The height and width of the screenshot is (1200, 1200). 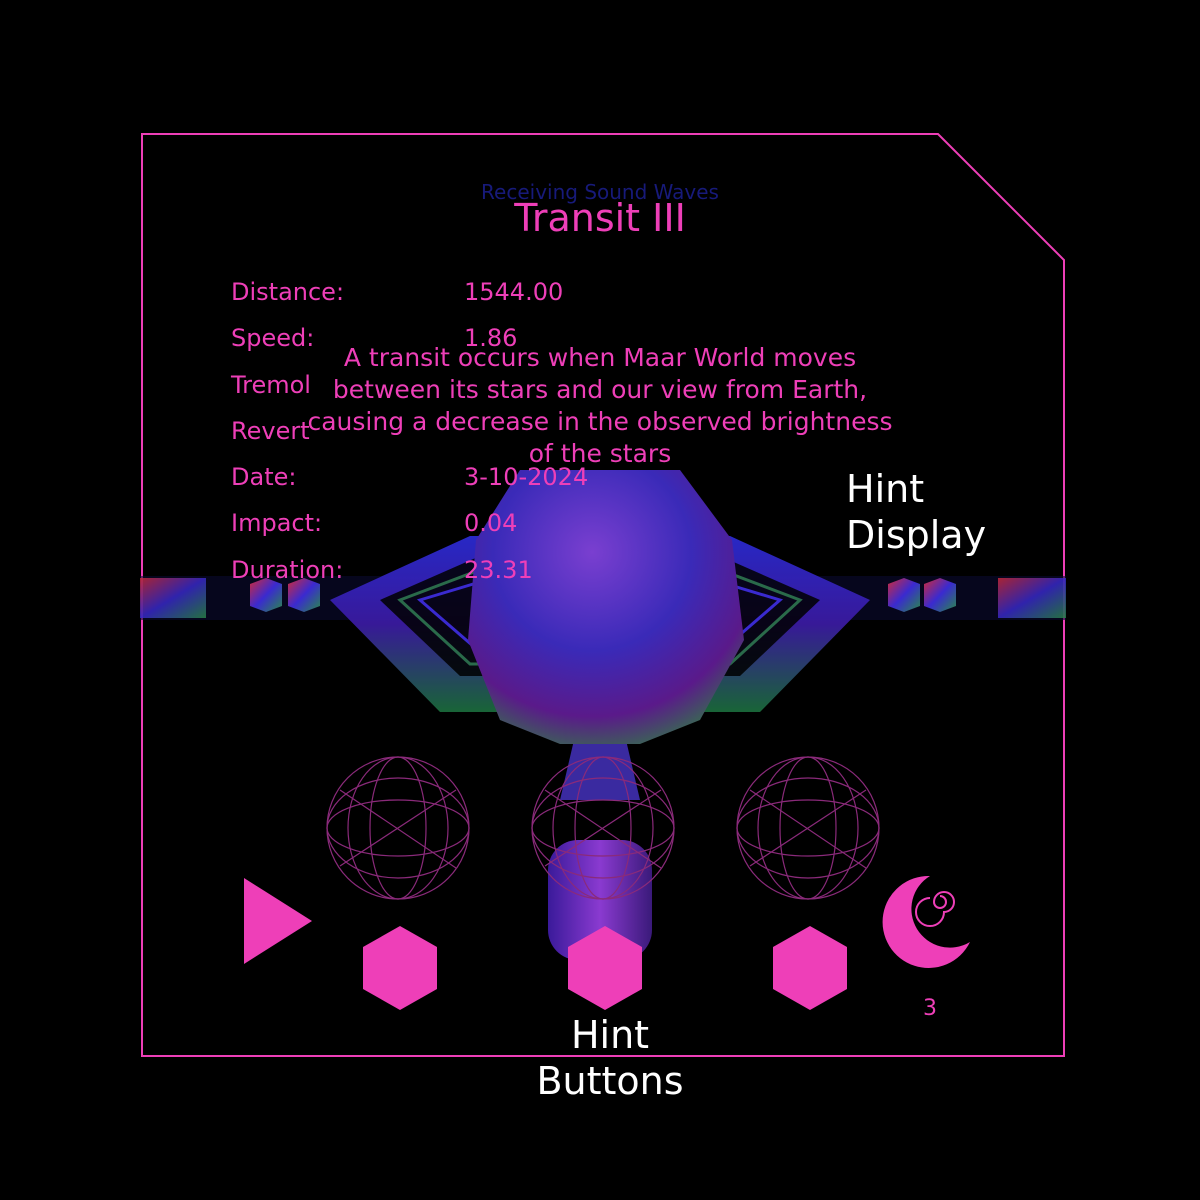 I want to click on stat-label-impact: Impact:, so click(x=277, y=523).